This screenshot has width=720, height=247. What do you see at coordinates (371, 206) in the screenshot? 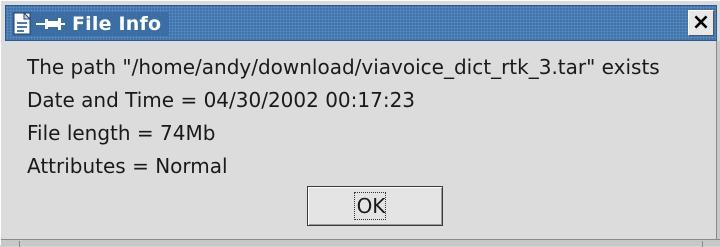
I see `ok-button-label: OK` at bounding box center [371, 206].